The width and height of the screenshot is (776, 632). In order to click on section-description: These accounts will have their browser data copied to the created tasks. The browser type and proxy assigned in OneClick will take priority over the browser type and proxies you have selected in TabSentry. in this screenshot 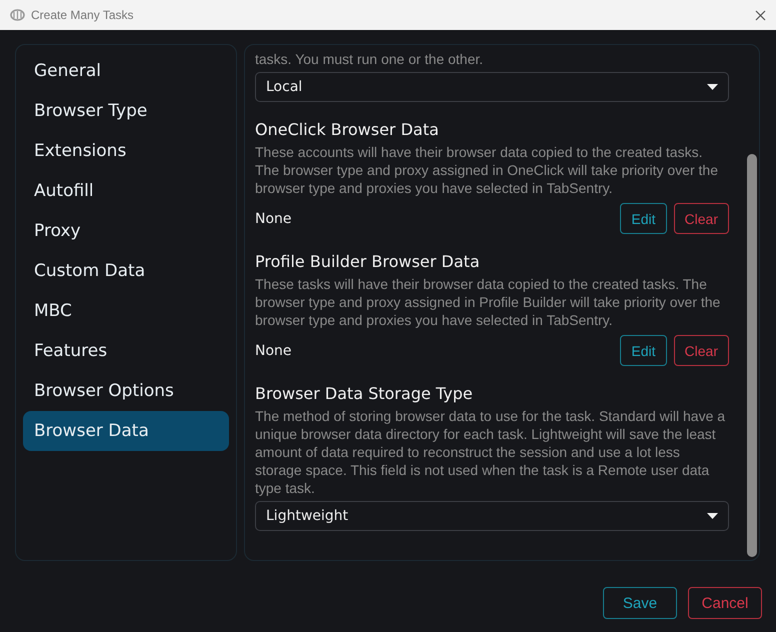, I will do `click(487, 170)`.